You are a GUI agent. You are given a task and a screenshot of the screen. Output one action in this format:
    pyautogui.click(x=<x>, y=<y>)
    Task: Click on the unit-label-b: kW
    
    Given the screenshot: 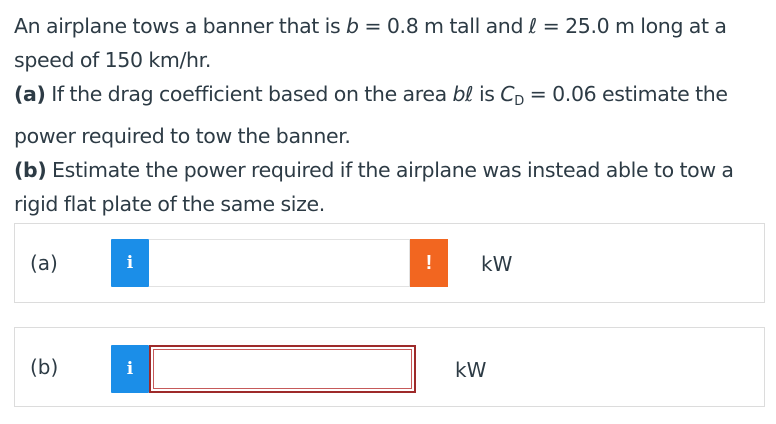 What is the action you would take?
    pyautogui.click(x=471, y=370)
    